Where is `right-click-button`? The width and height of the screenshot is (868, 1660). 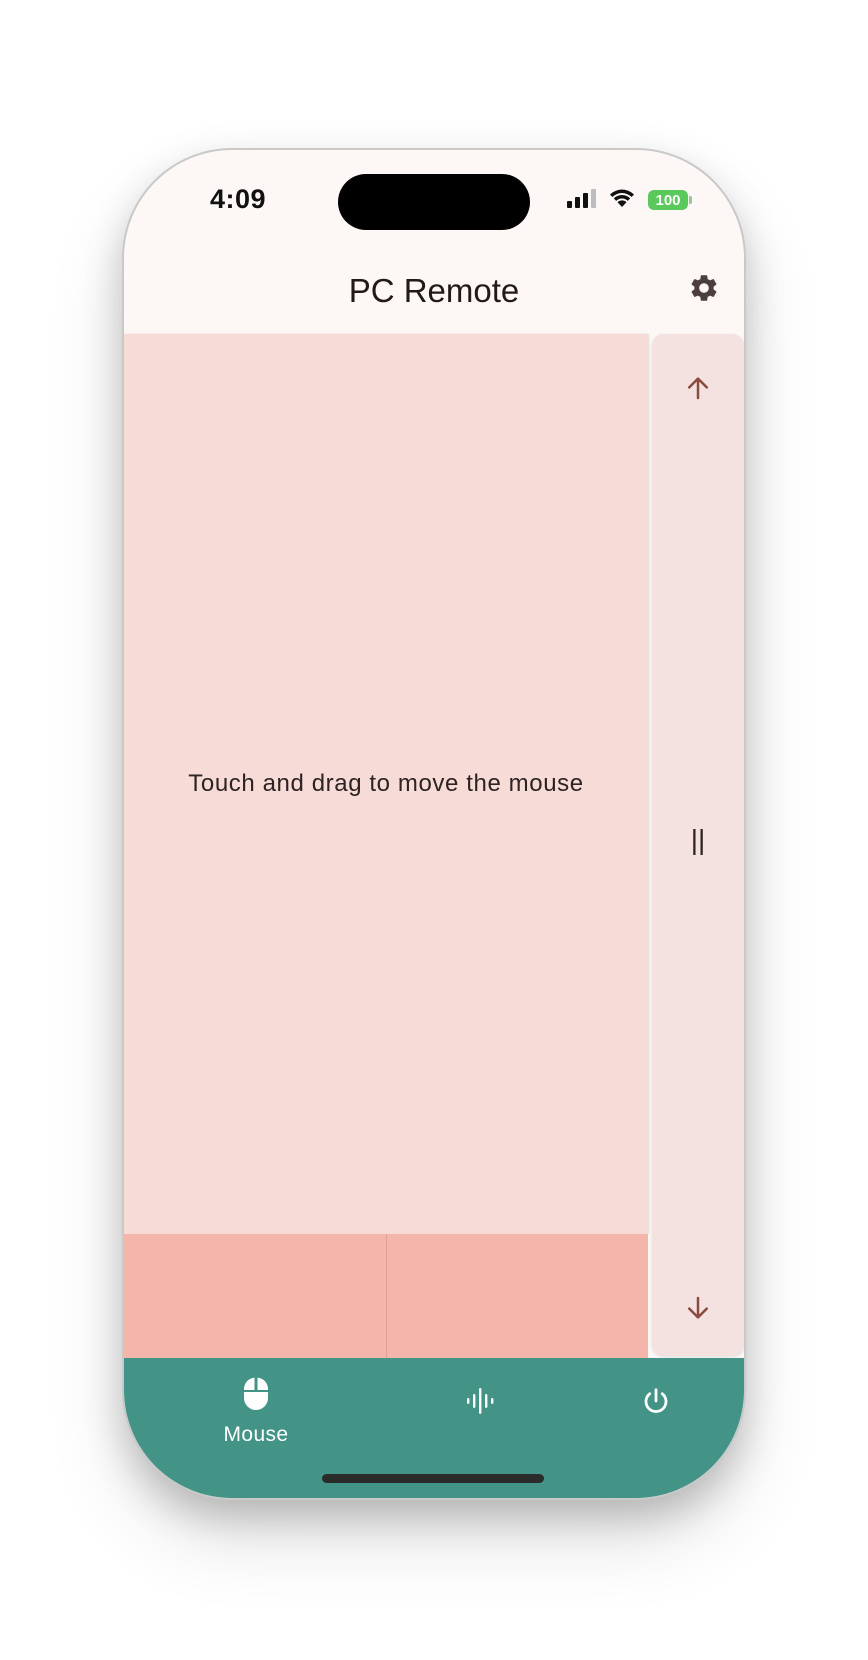 right-click-button is located at coordinates (517, 1296).